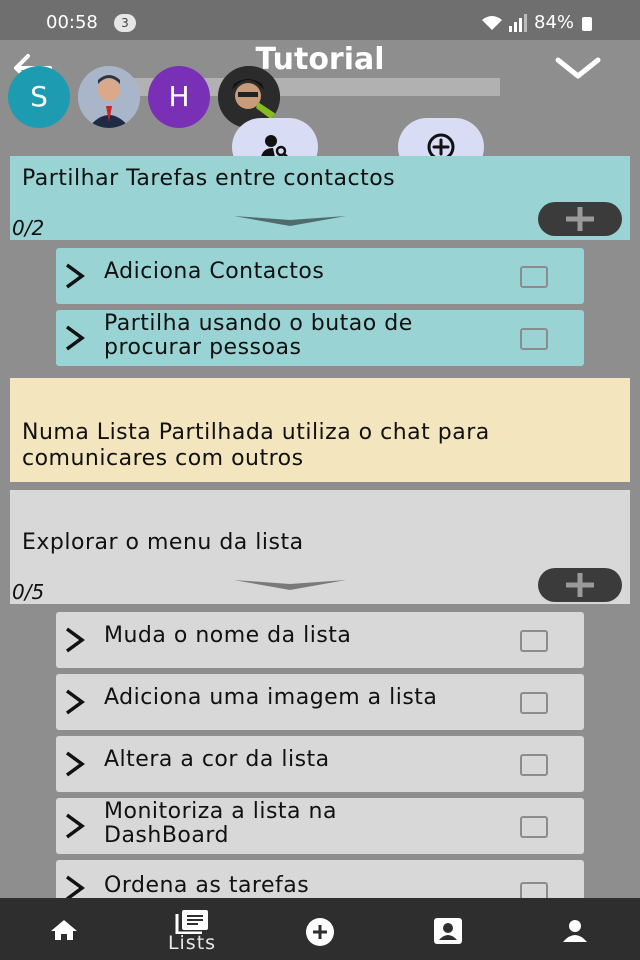 The image size is (640, 960). I want to click on status-time: 00:58, so click(72, 22).